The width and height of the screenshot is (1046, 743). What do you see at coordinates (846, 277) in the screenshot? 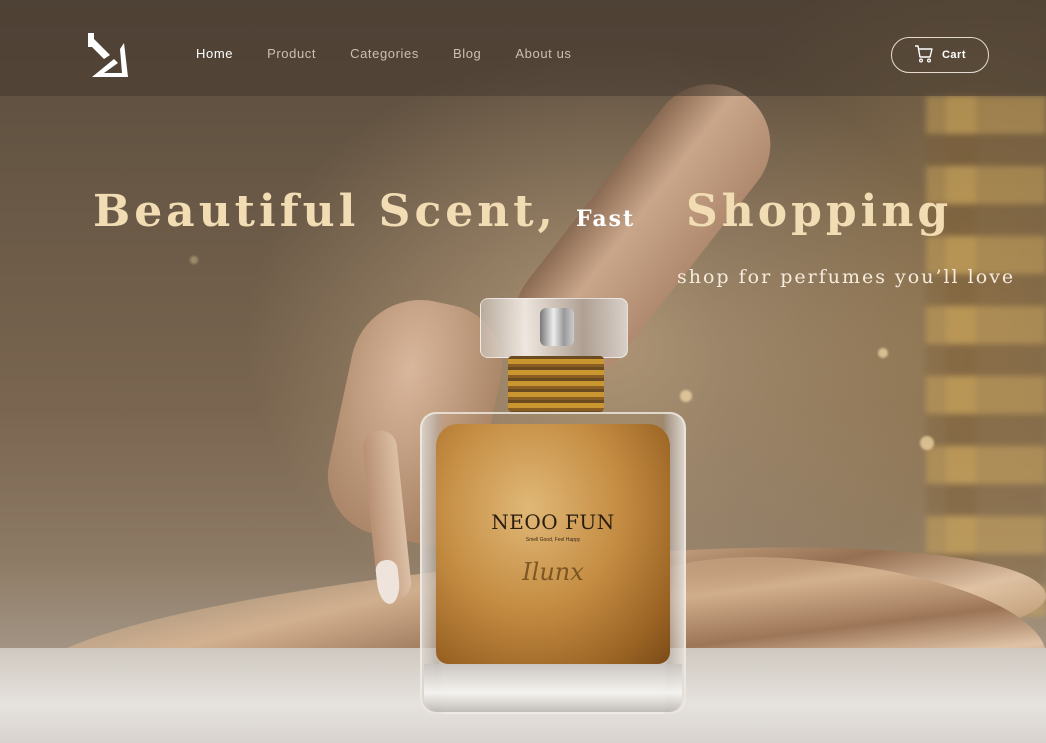
I see `hero-subline: shop for perfumes you’ll love` at bounding box center [846, 277].